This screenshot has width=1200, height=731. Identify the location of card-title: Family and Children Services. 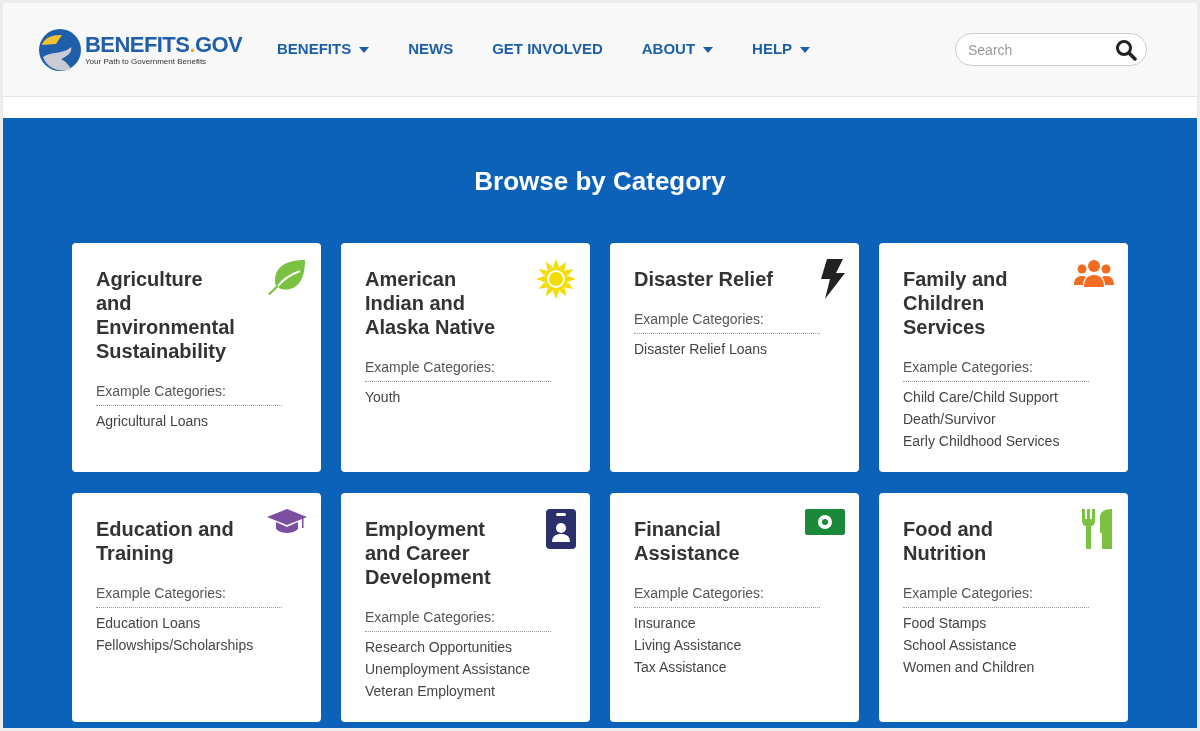
(956, 303).